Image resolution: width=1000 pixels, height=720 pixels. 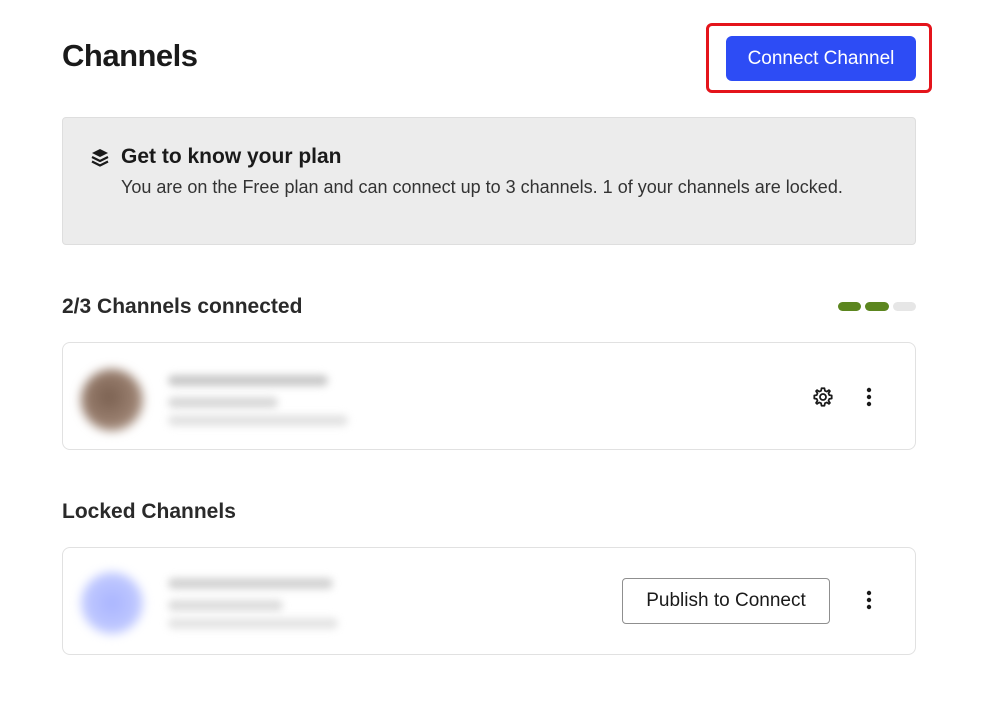 What do you see at coordinates (489, 396) in the screenshot?
I see `connected-channel-card` at bounding box center [489, 396].